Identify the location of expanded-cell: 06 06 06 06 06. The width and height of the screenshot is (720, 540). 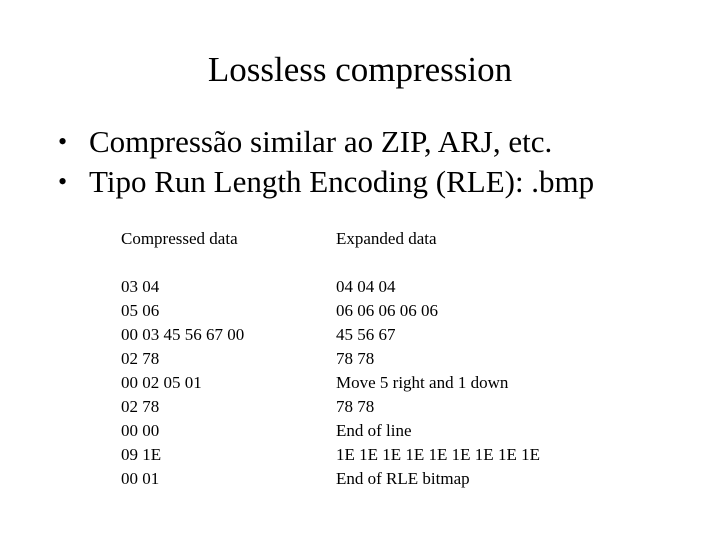
(387, 310).